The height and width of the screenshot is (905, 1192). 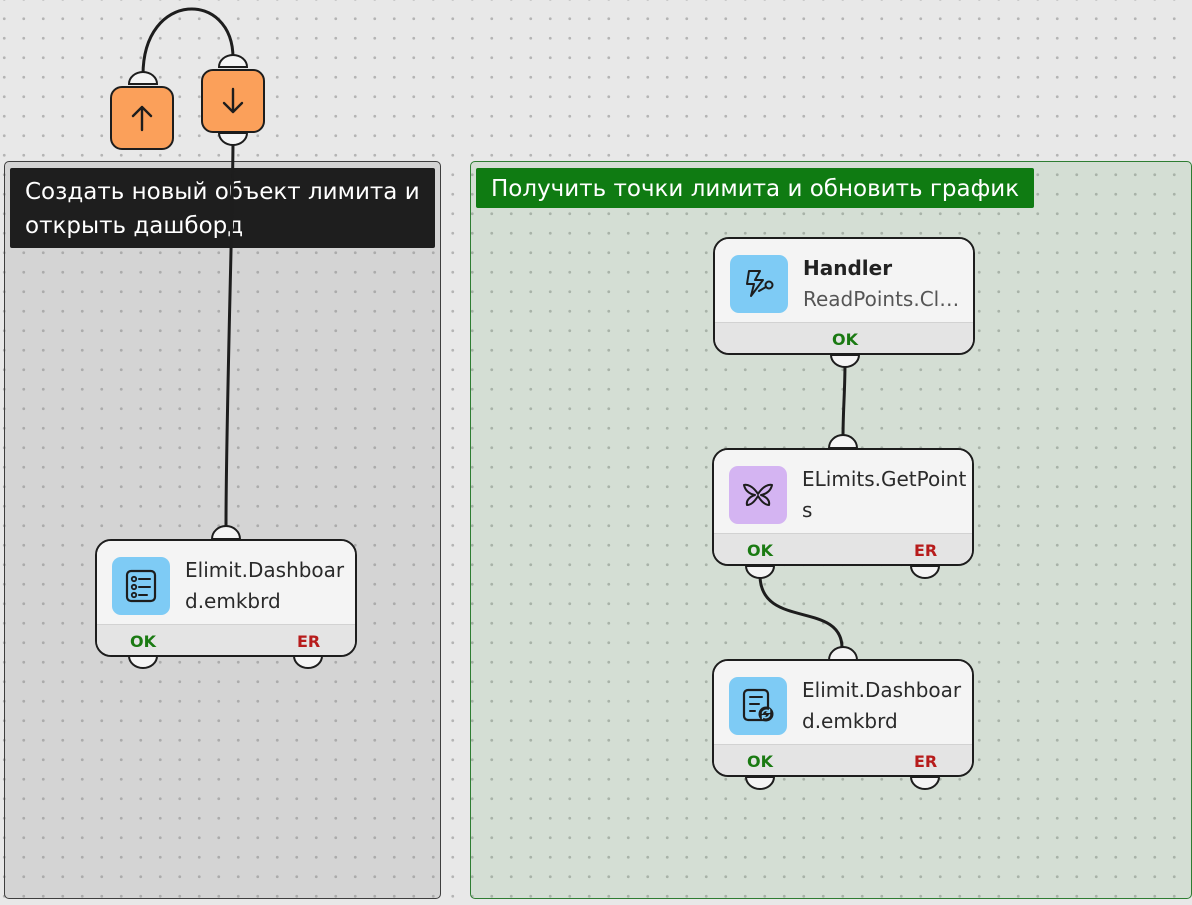 I want to click on right-dashboard-node: Elimit.Dashboard.emkbrd OK ER, so click(x=843, y=718).